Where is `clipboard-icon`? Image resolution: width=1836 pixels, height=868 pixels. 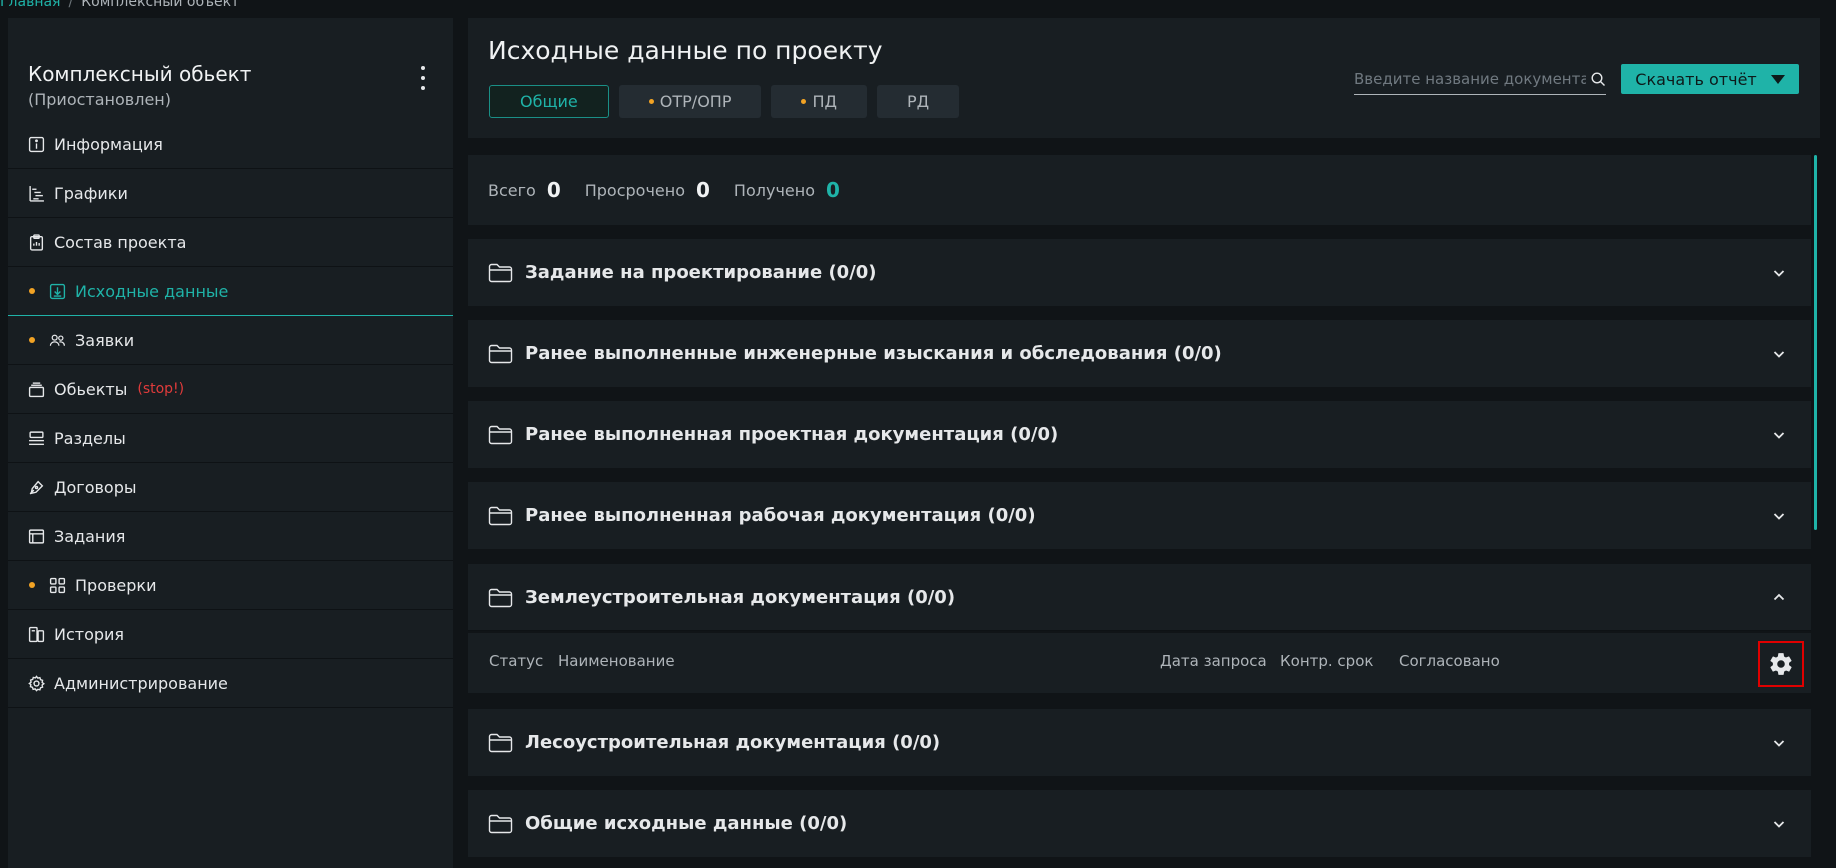
clipboard-icon is located at coordinates (36, 242).